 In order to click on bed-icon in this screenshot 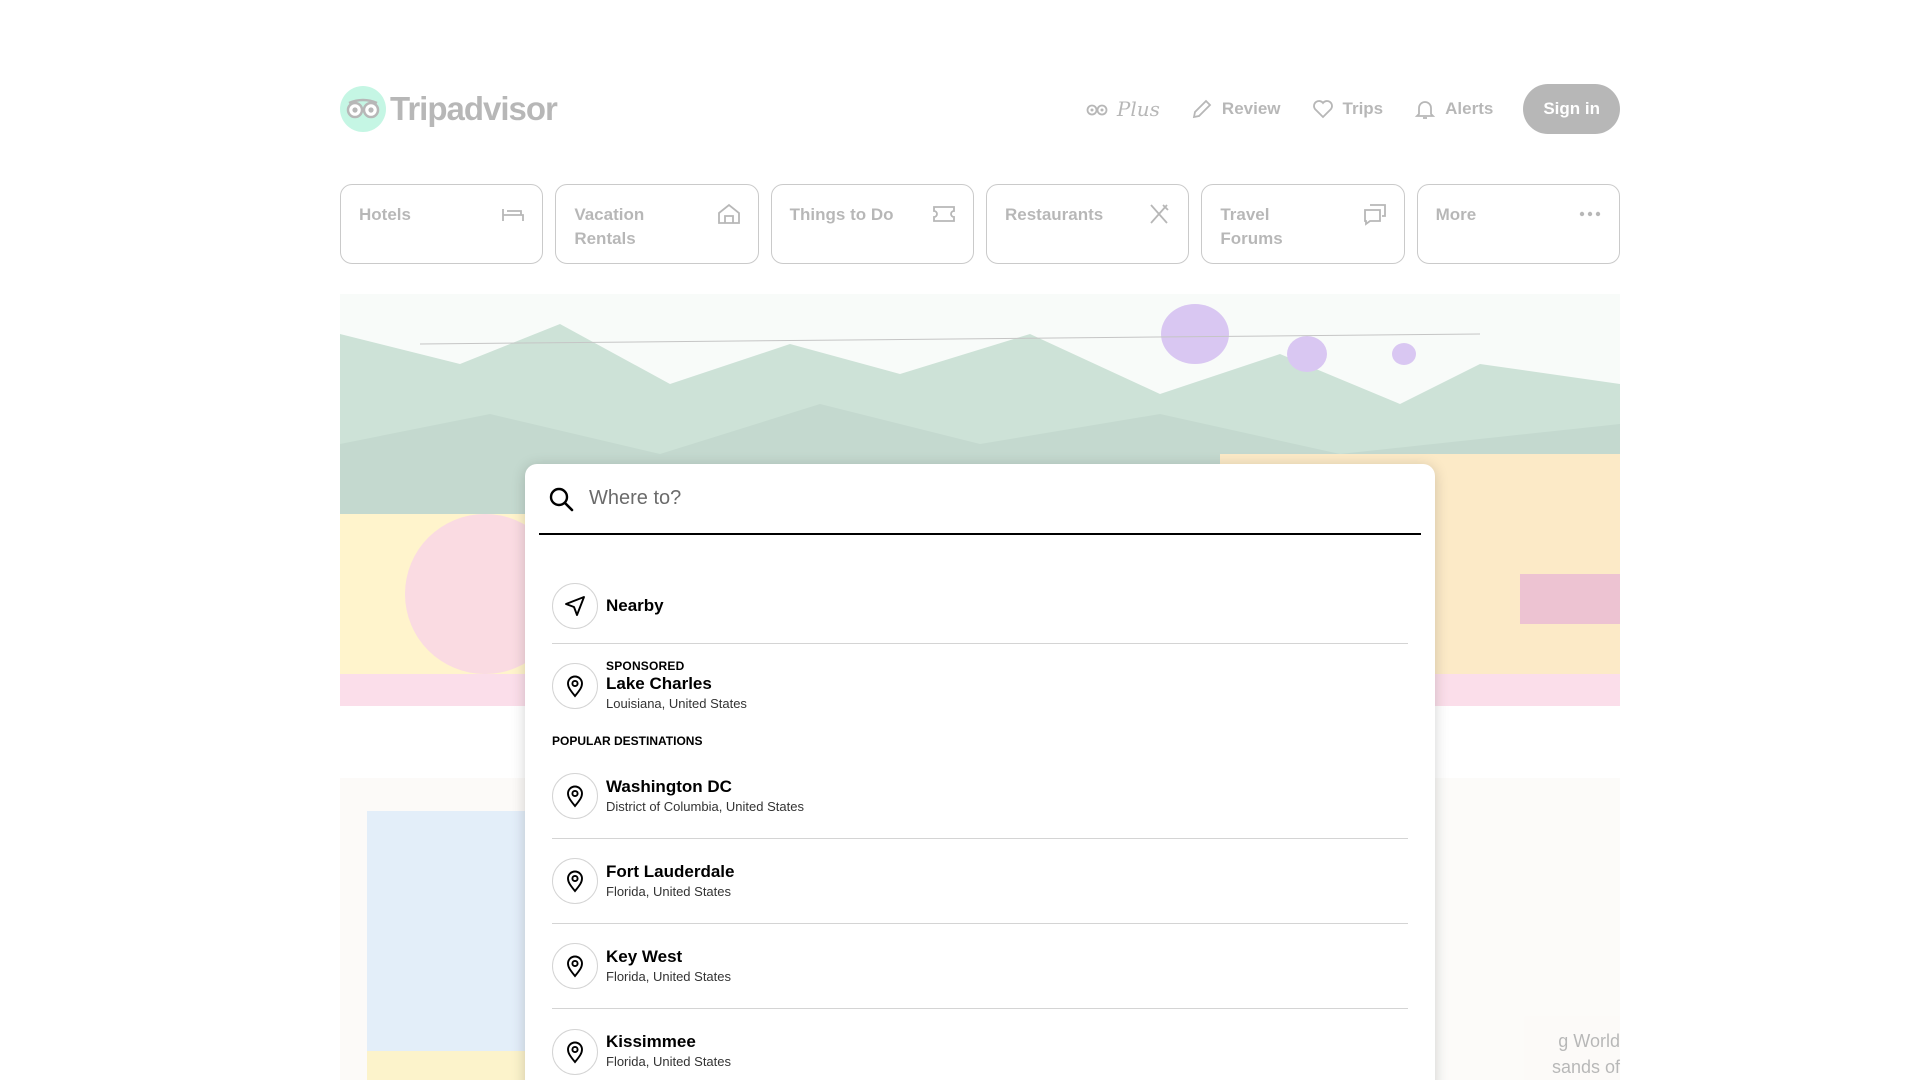, I will do `click(513, 215)`.